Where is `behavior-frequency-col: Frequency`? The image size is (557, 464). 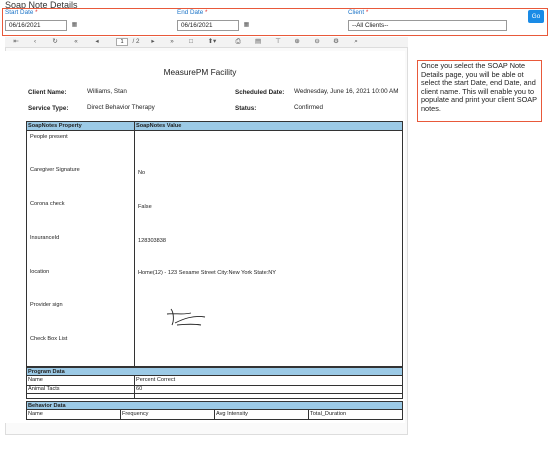
behavior-frequency-col: Frequency is located at coordinates (135, 414).